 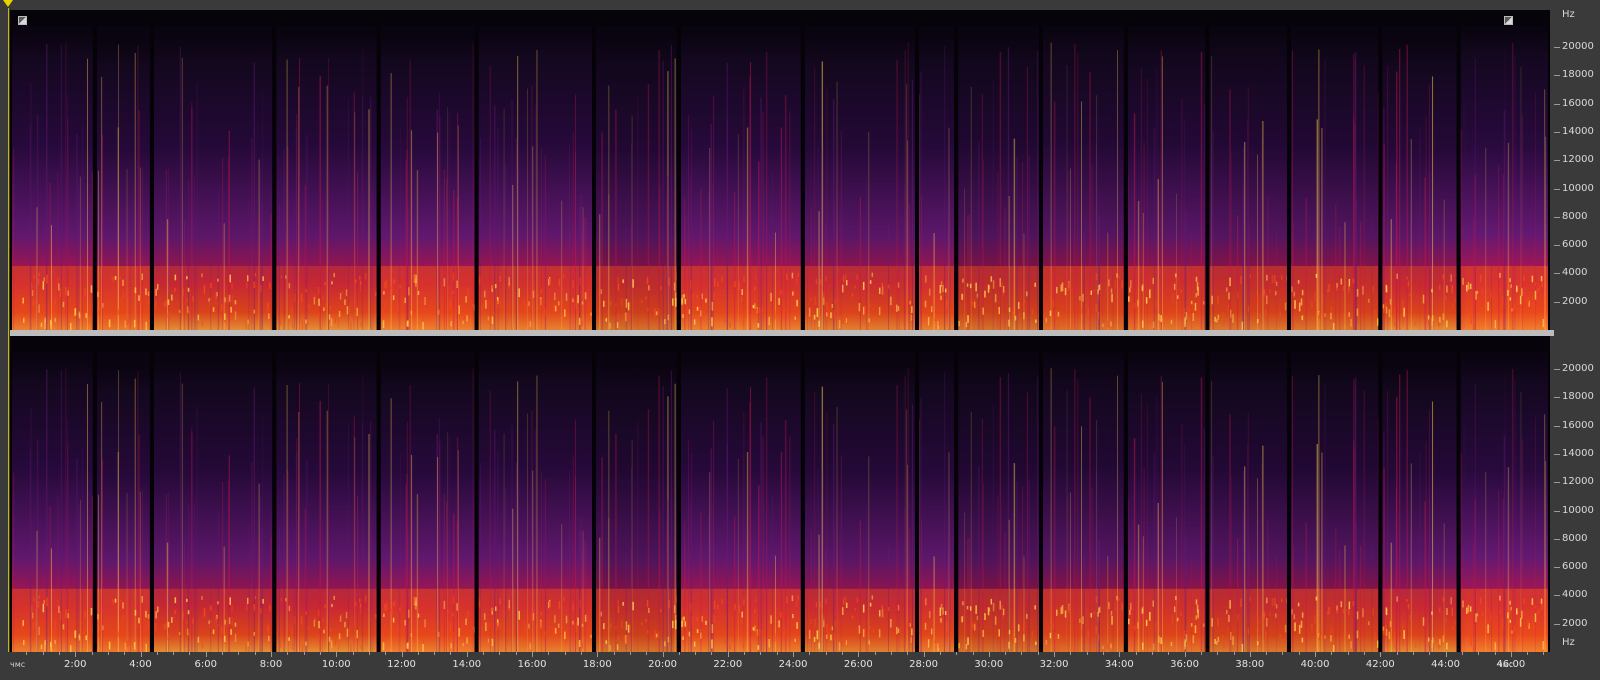 I want to click on time-tick-label: 8:00, so click(x=271, y=664).